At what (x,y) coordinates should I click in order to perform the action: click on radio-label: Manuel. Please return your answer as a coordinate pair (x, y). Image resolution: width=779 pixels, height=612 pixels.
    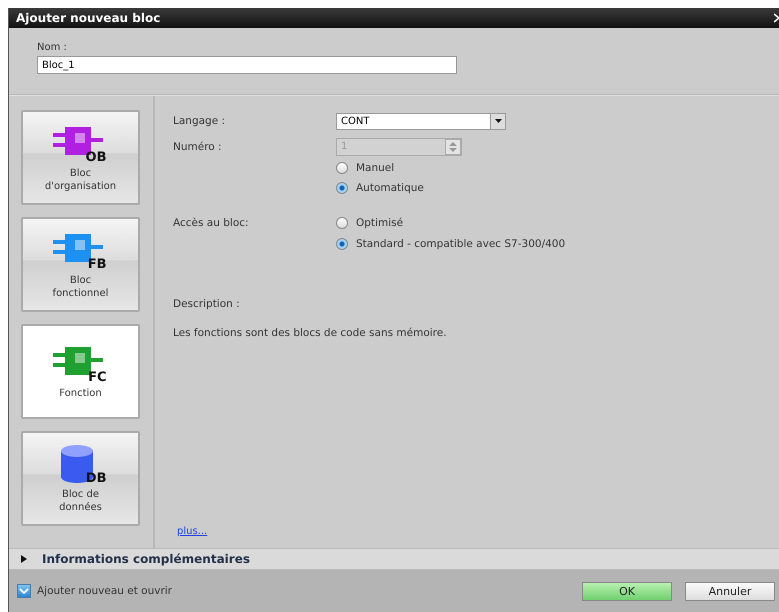
    Looking at the image, I should click on (375, 168).